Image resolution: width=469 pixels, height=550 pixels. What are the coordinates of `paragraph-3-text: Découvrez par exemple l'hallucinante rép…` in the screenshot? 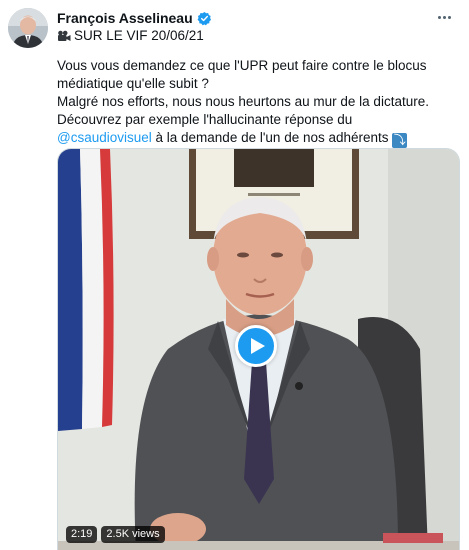 It's located at (205, 119).